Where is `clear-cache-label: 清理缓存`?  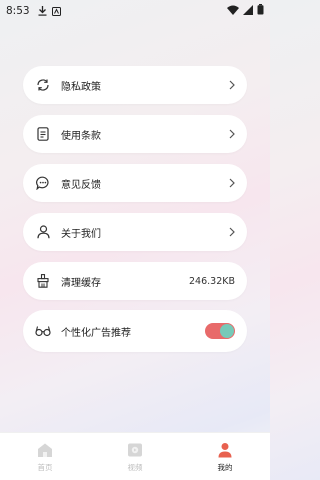
clear-cache-label: 清理缓存 is located at coordinates (81, 283).